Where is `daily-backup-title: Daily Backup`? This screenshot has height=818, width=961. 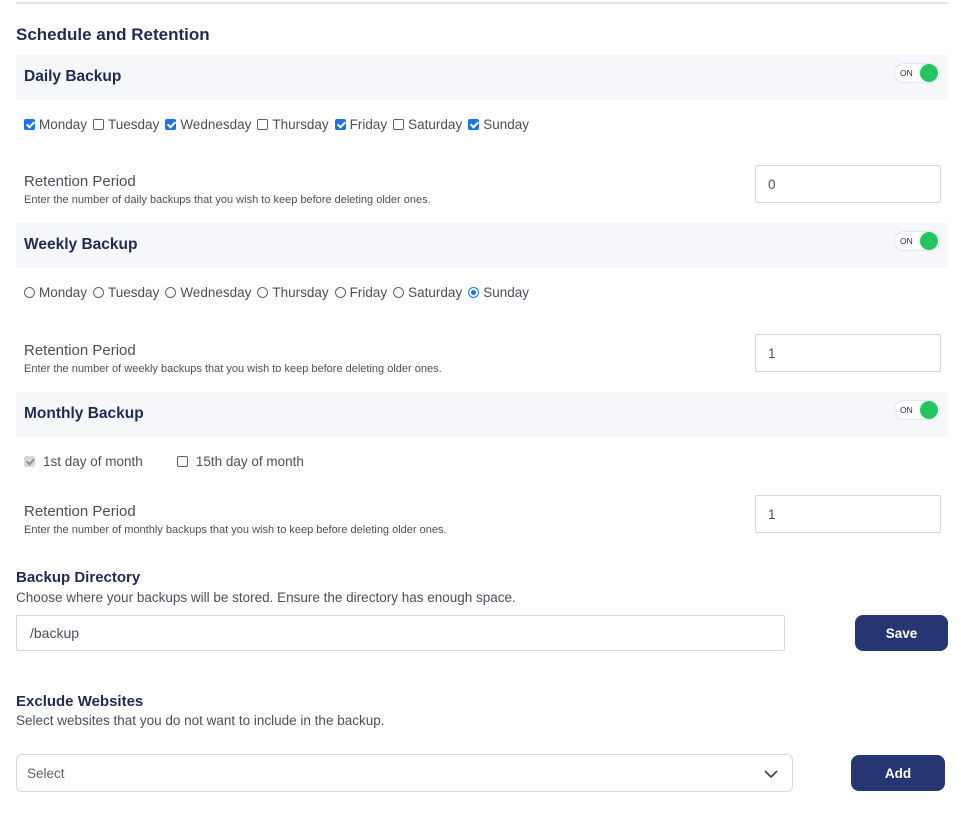 daily-backup-title: Daily Backup is located at coordinates (73, 76).